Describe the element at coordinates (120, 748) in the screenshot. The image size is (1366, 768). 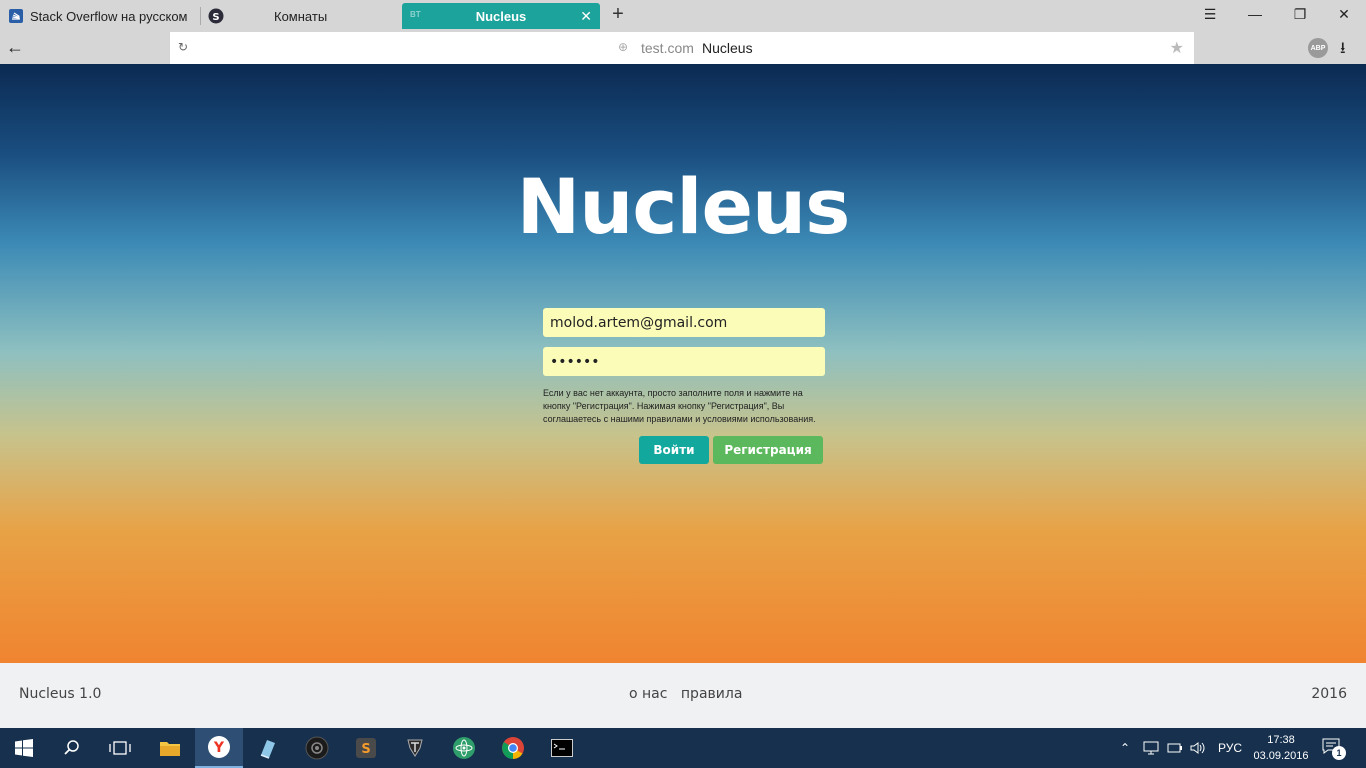
I see `task-view-icon` at that location.